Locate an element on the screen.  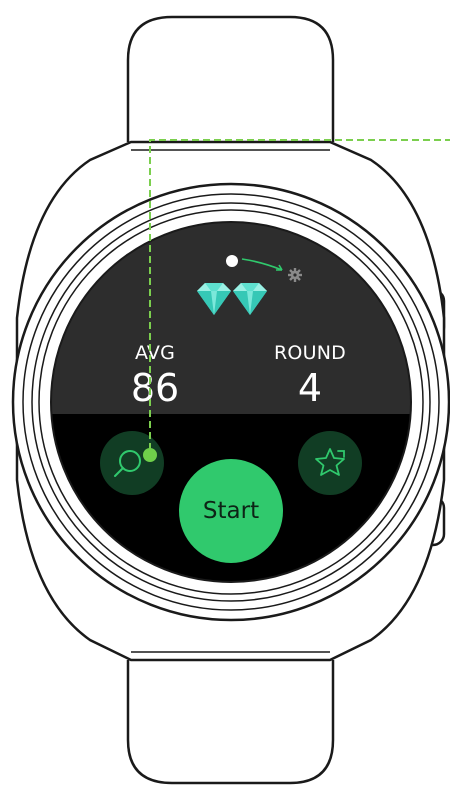
bottom-strap is located at coordinates (230, 722).